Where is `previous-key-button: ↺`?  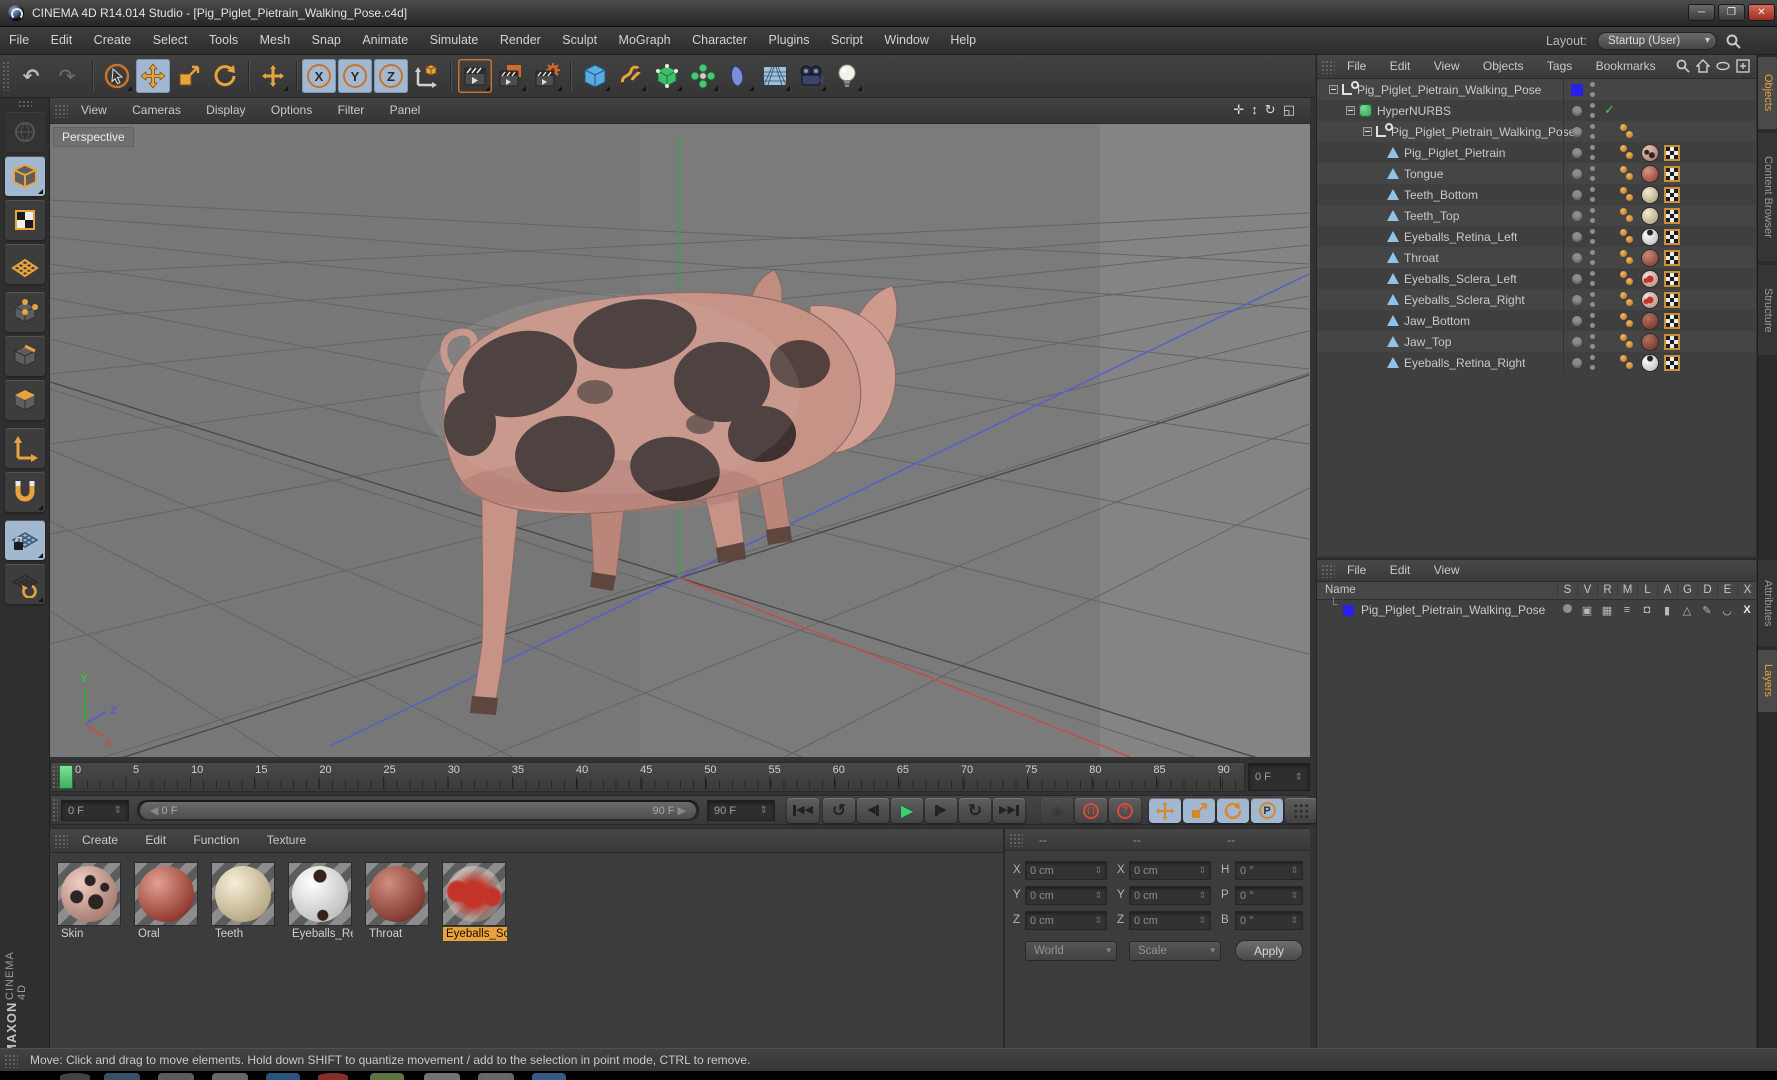
previous-key-button: ↺ is located at coordinates (839, 810).